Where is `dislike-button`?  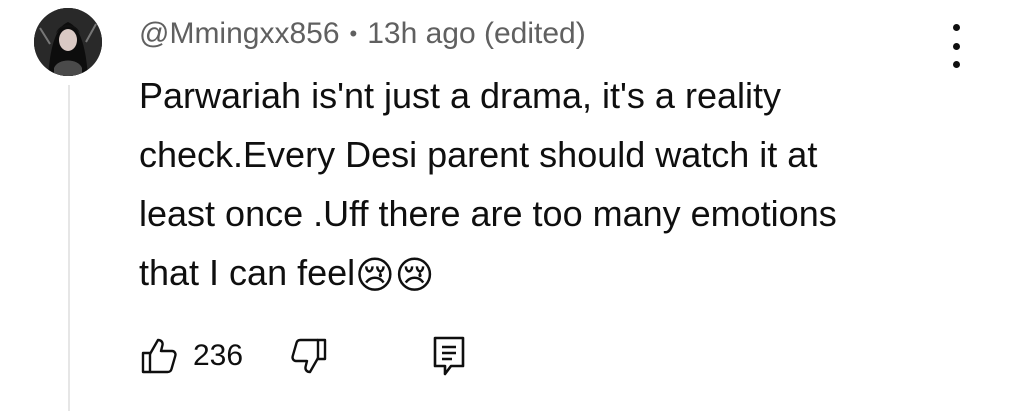 dislike-button is located at coordinates (309, 356).